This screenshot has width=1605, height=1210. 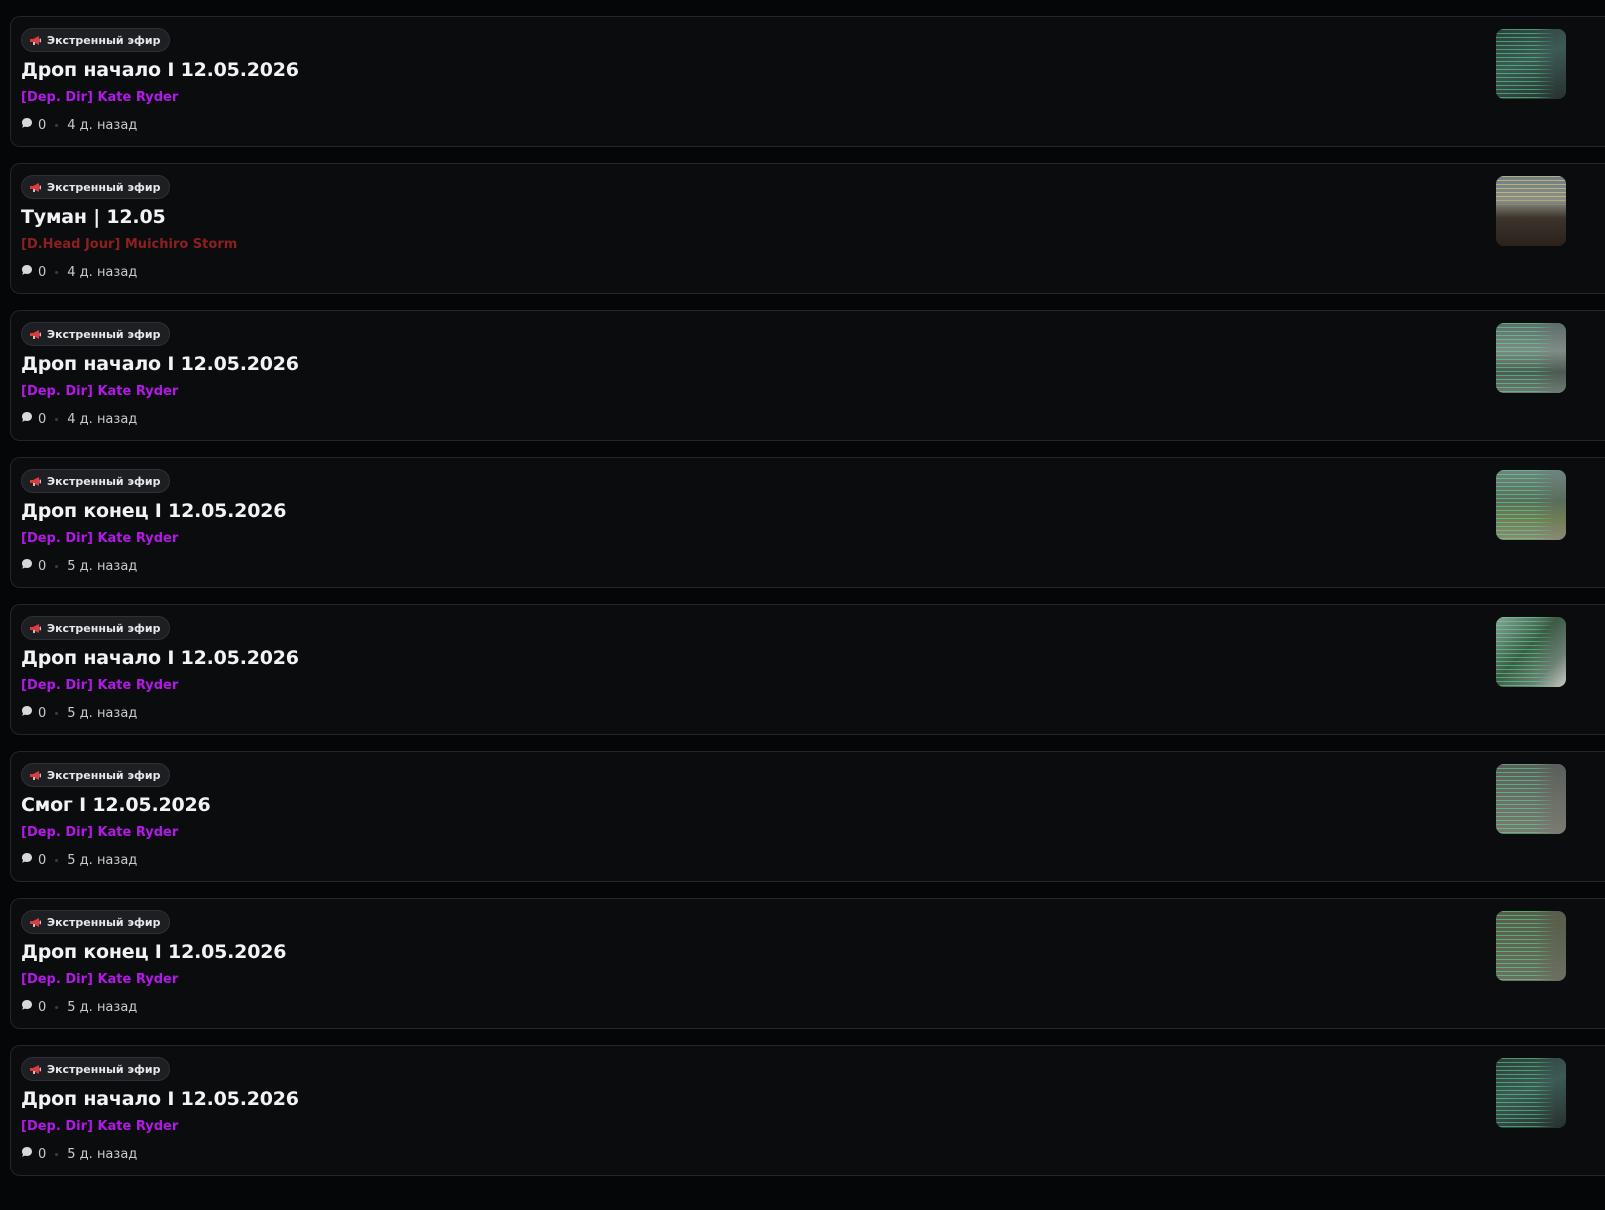 What do you see at coordinates (93, 217) in the screenshot?
I see `post-title: Туман | 12.05` at bounding box center [93, 217].